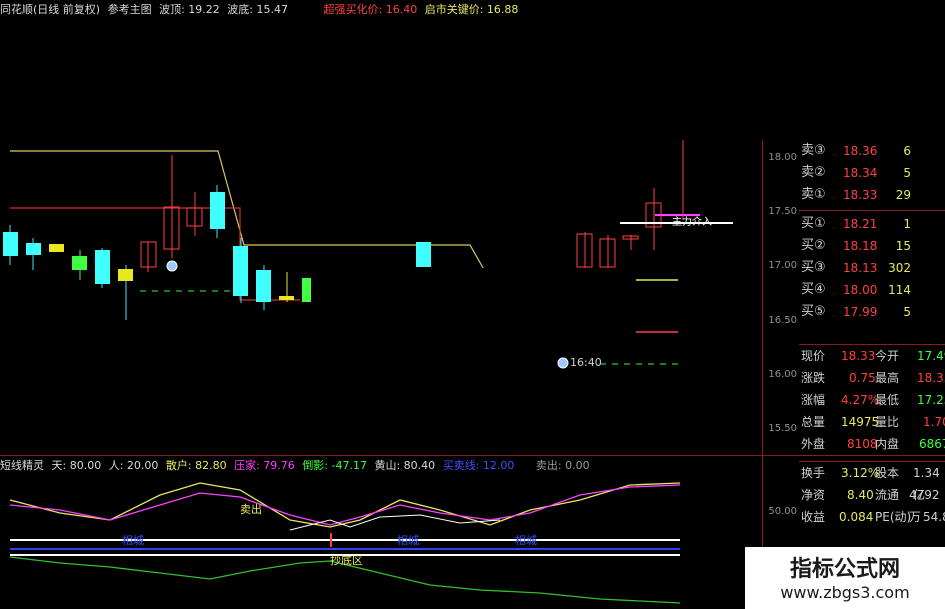 This screenshot has width=945, height=609. Describe the element at coordinates (586, 362) in the screenshot. I see `time-tag: 16:40` at that location.